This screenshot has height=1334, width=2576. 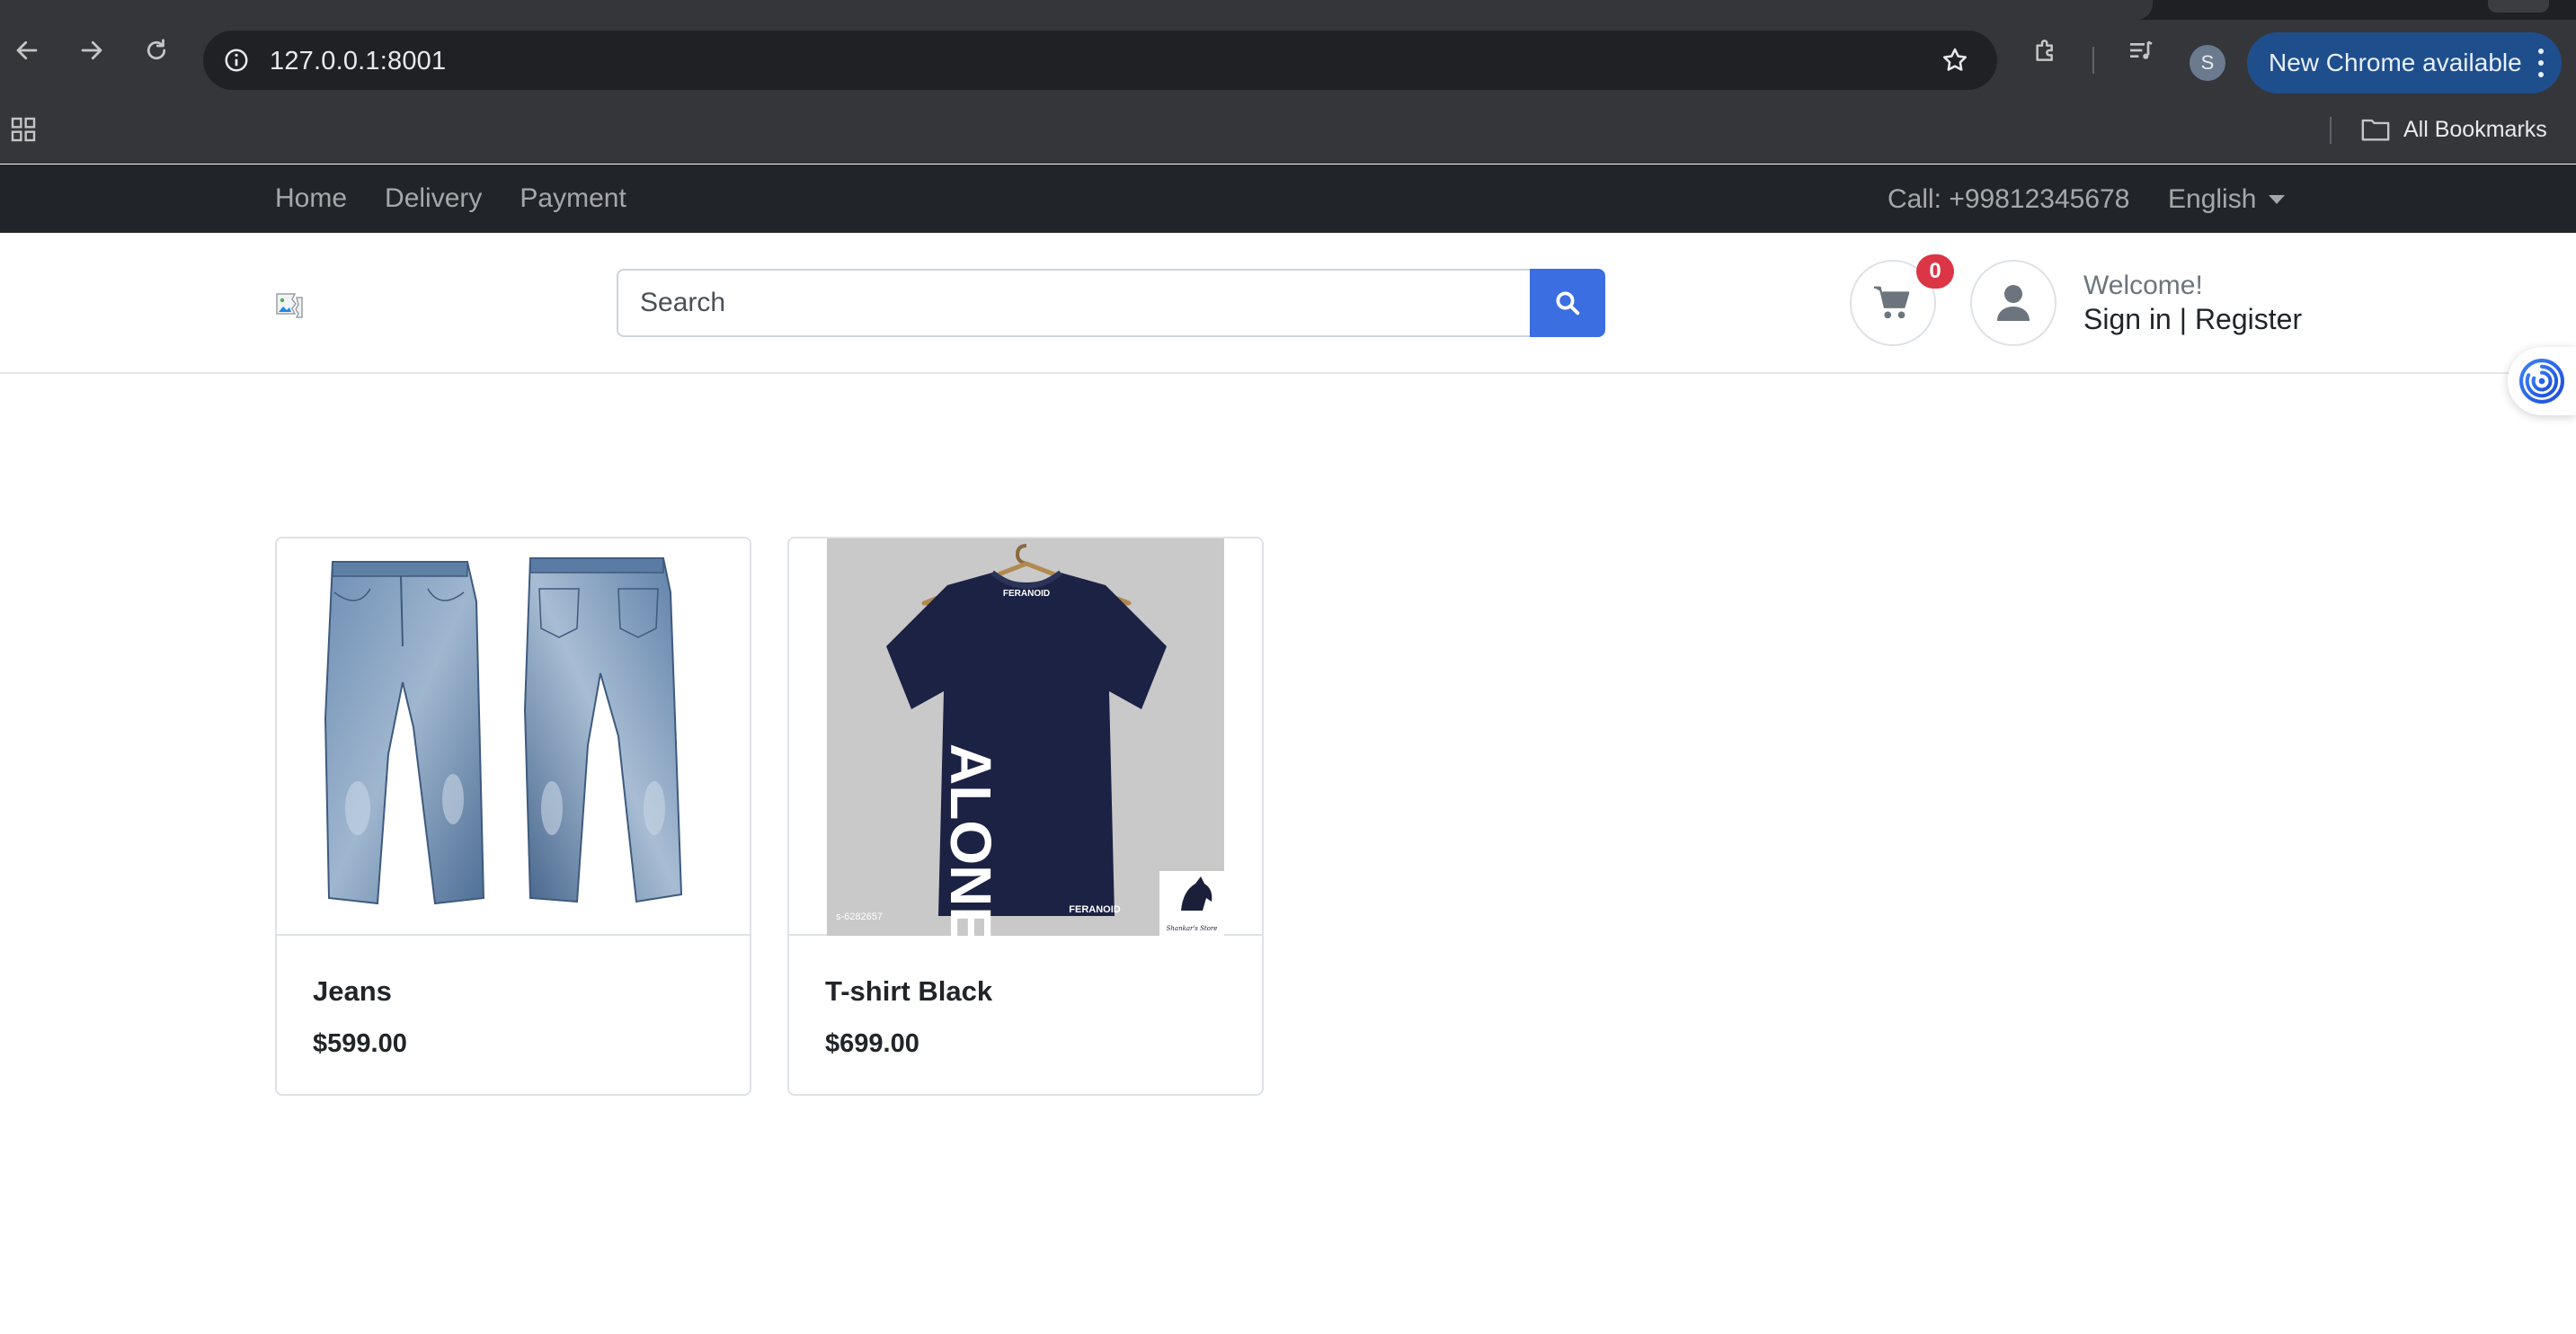 What do you see at coordinates (1076, 10) in the screenshot?
I see `active-tab` at bounding box center [1076, 10].